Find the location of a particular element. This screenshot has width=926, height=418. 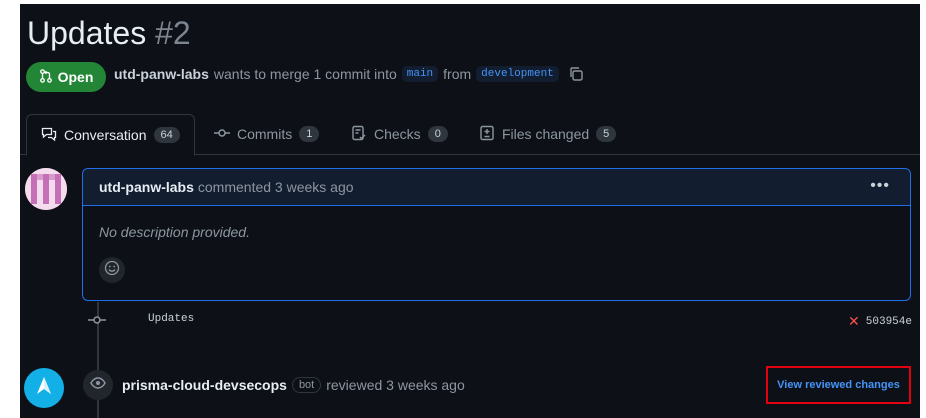

failure-x-icon: ✕ is located at coordinates (854, 321).